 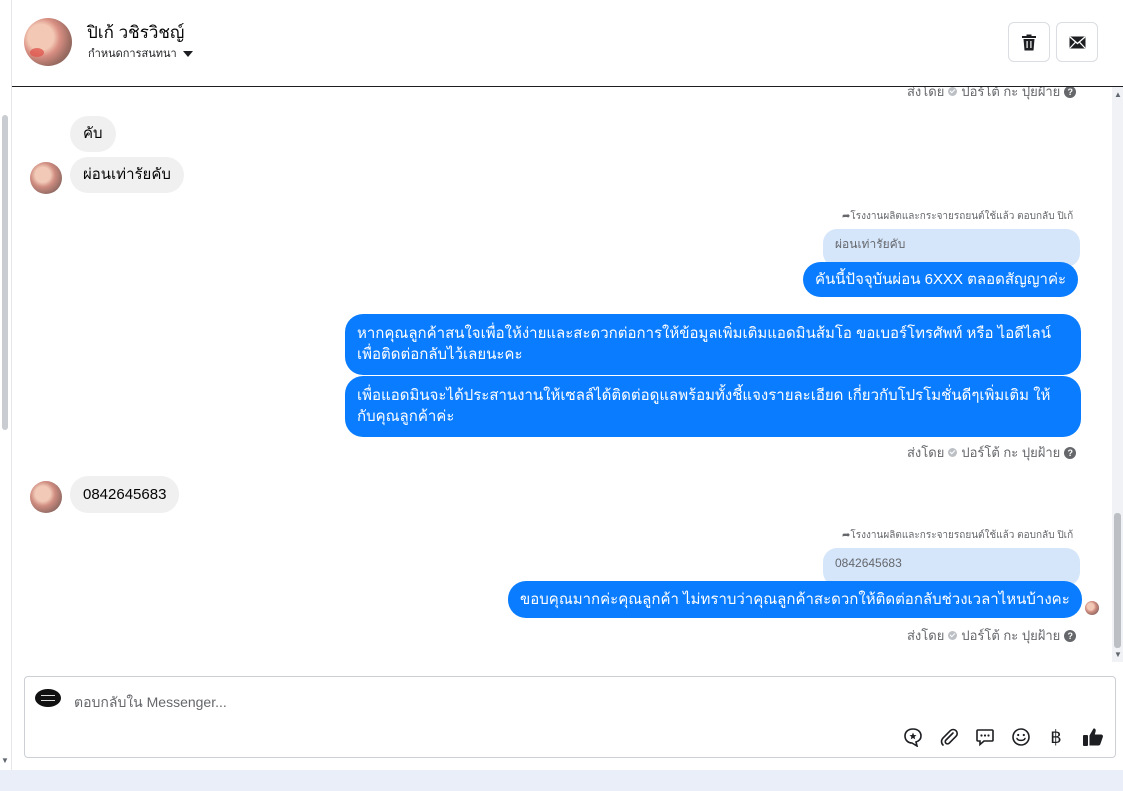 I want to click on saved-reply-icon, so click(x=913, y=737).